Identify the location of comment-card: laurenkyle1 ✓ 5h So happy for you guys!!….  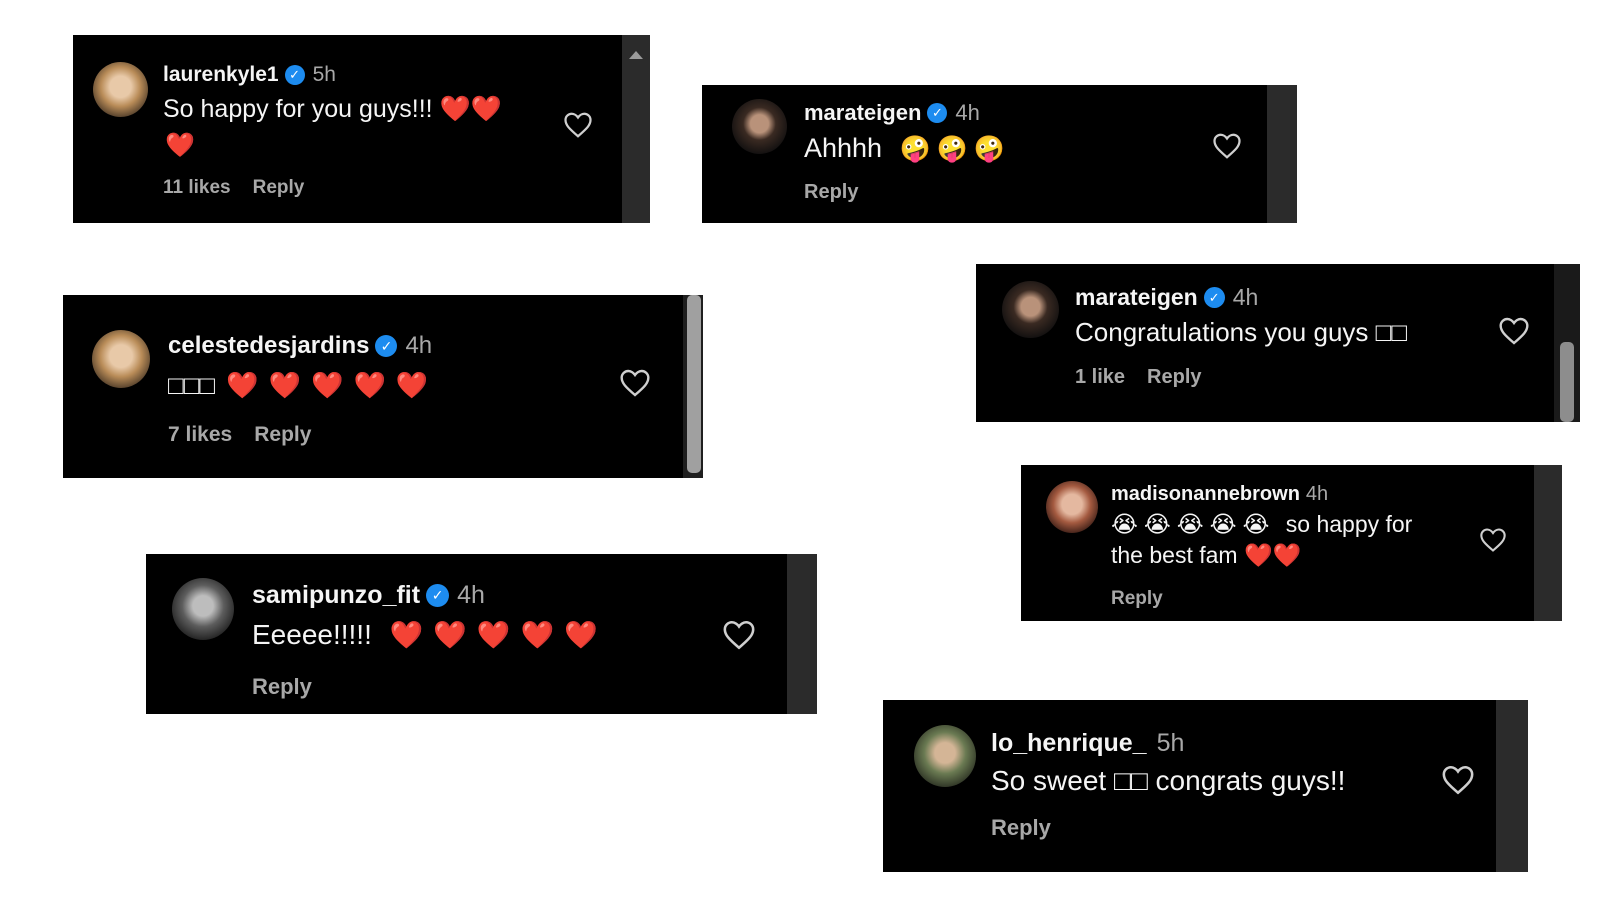
(361, 129).